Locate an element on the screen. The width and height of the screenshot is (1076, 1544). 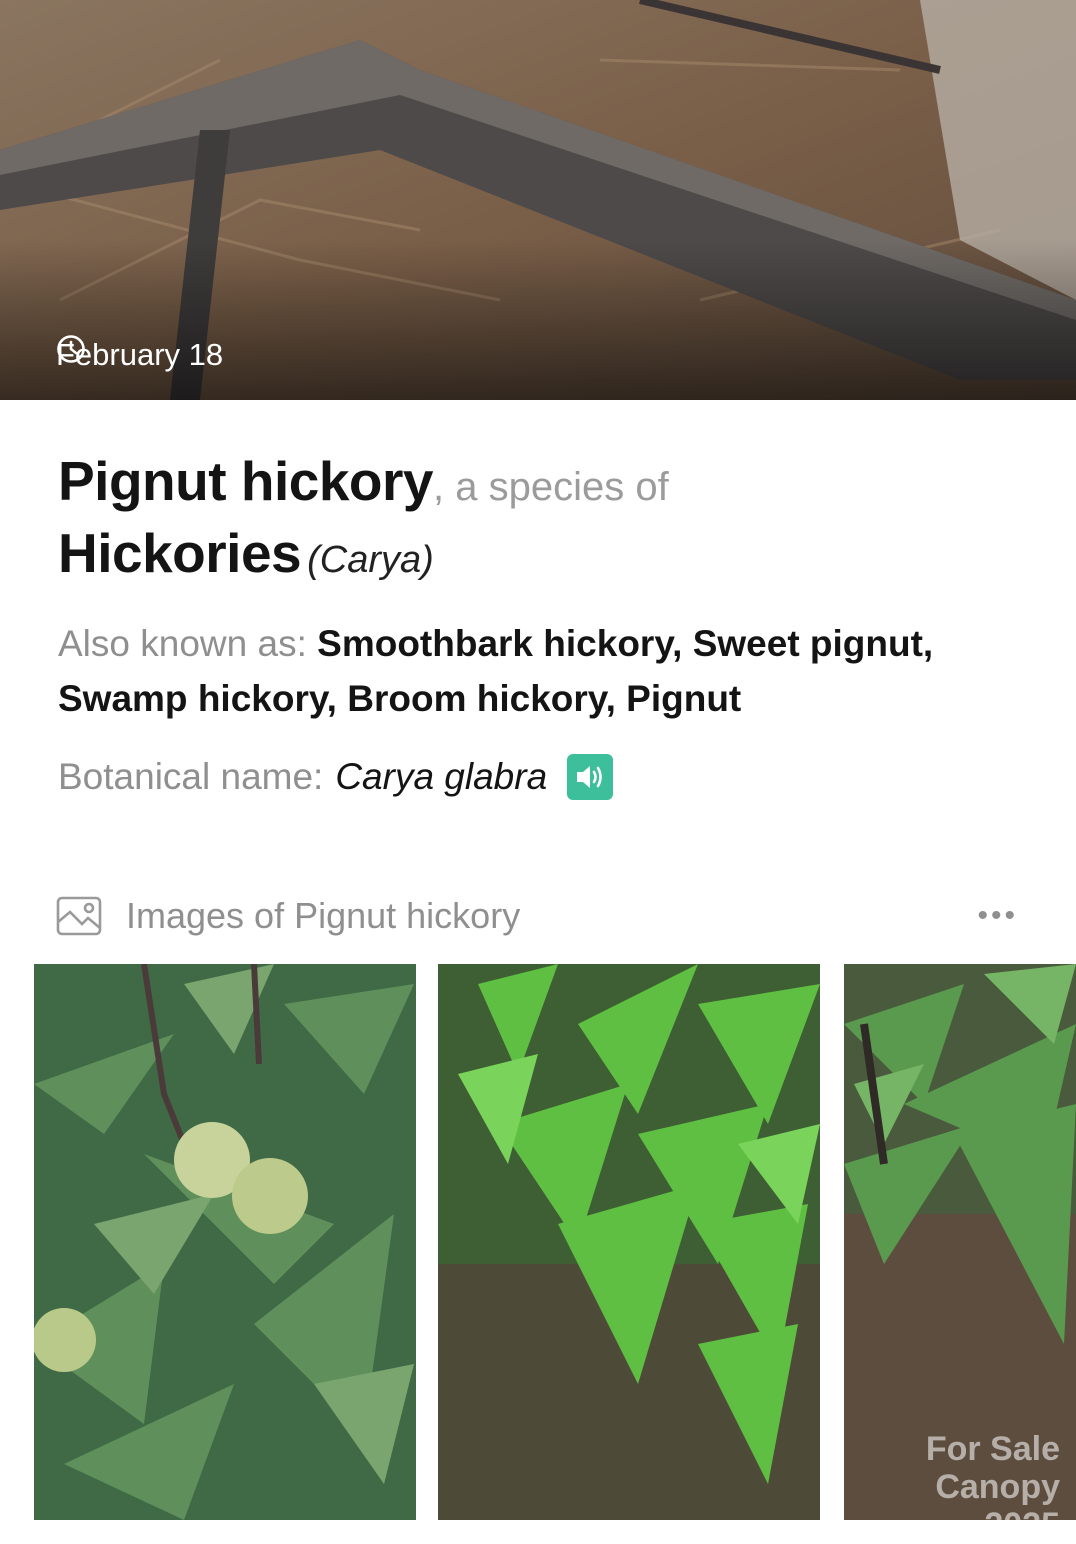
images-section-title: Images of Pignut hickory is located at coordinates (323, 915).